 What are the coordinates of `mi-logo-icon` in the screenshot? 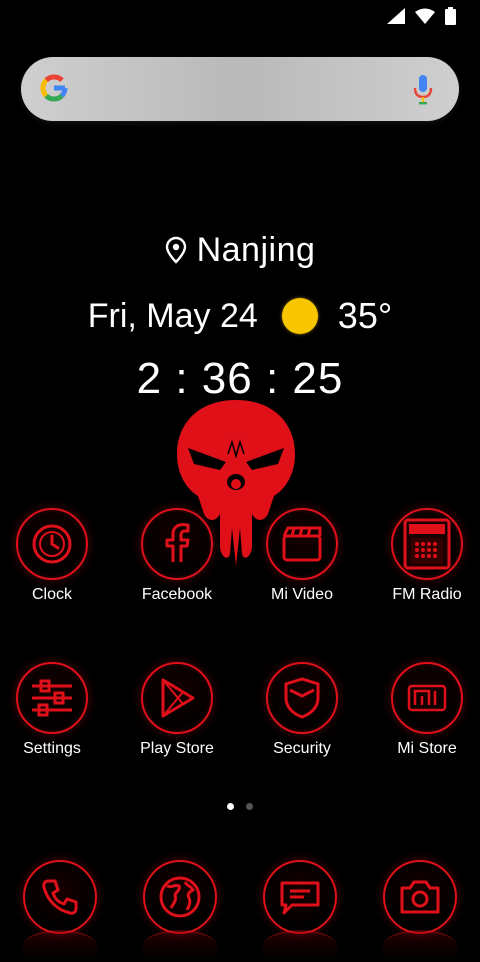 It's located at (427, 698).